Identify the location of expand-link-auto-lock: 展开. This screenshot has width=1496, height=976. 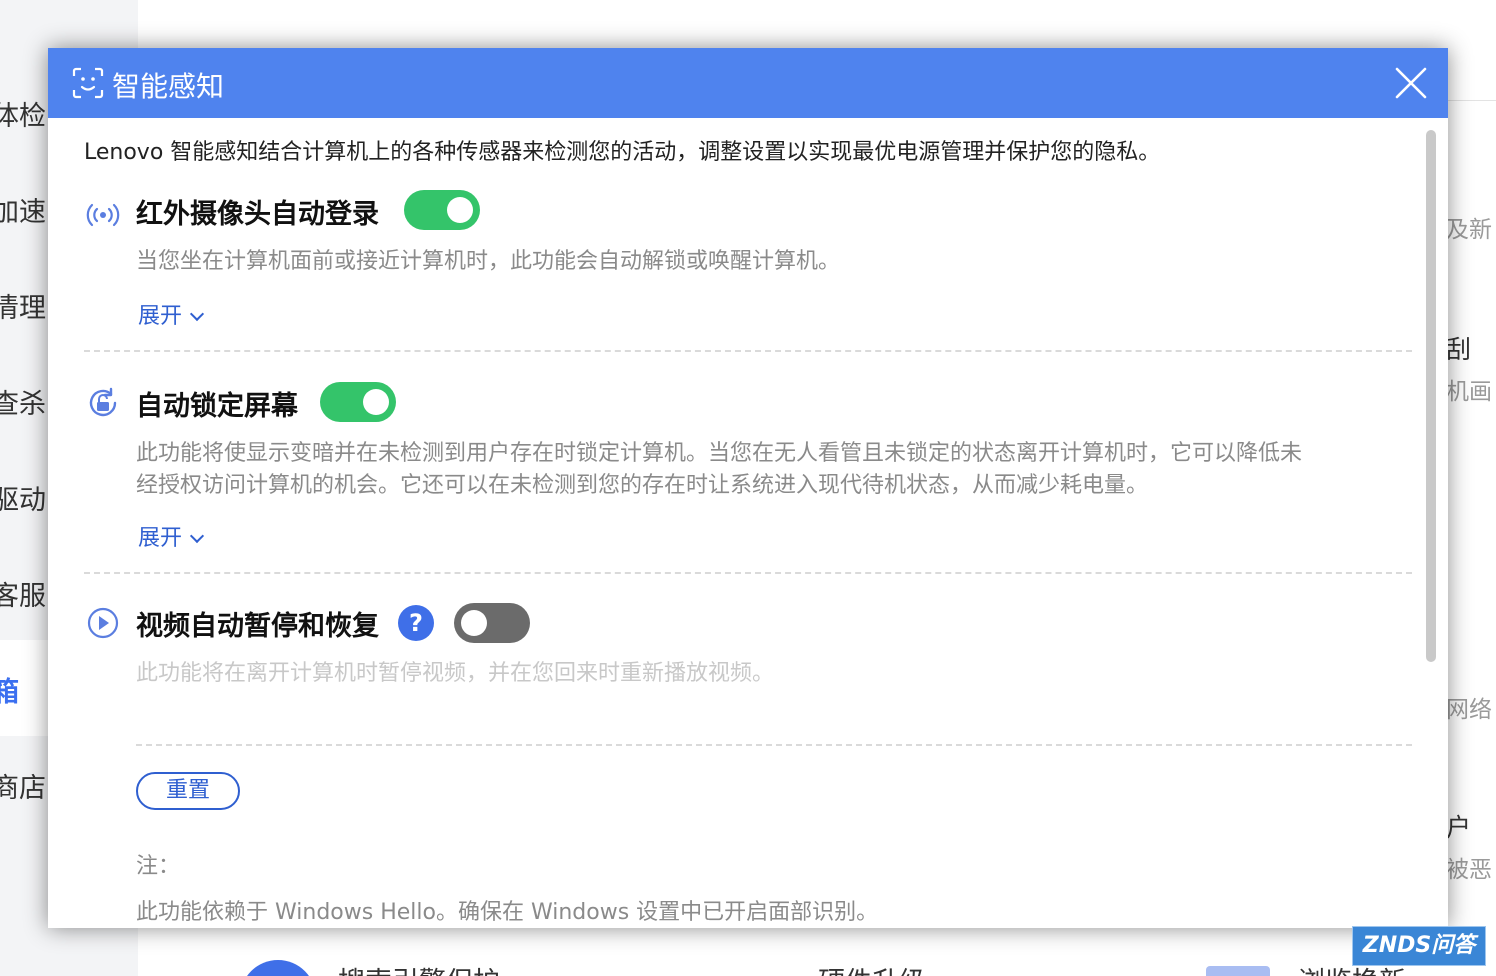
(171, 536).